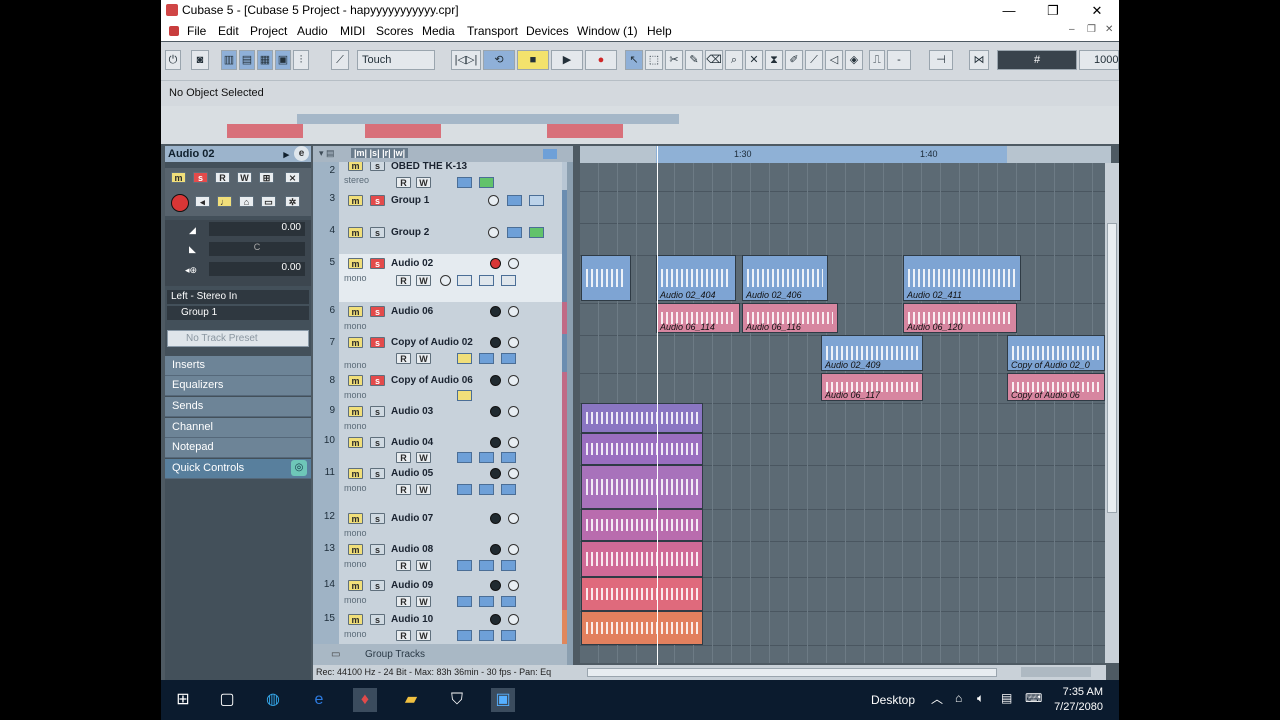 This screenshot has width=1280, height=720. I want to click on audio-event: Audio 06_116, so click(790, 318).